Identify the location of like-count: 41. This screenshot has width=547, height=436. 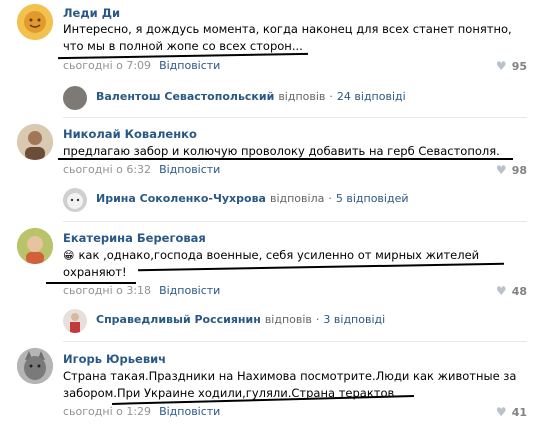
(519, 412).